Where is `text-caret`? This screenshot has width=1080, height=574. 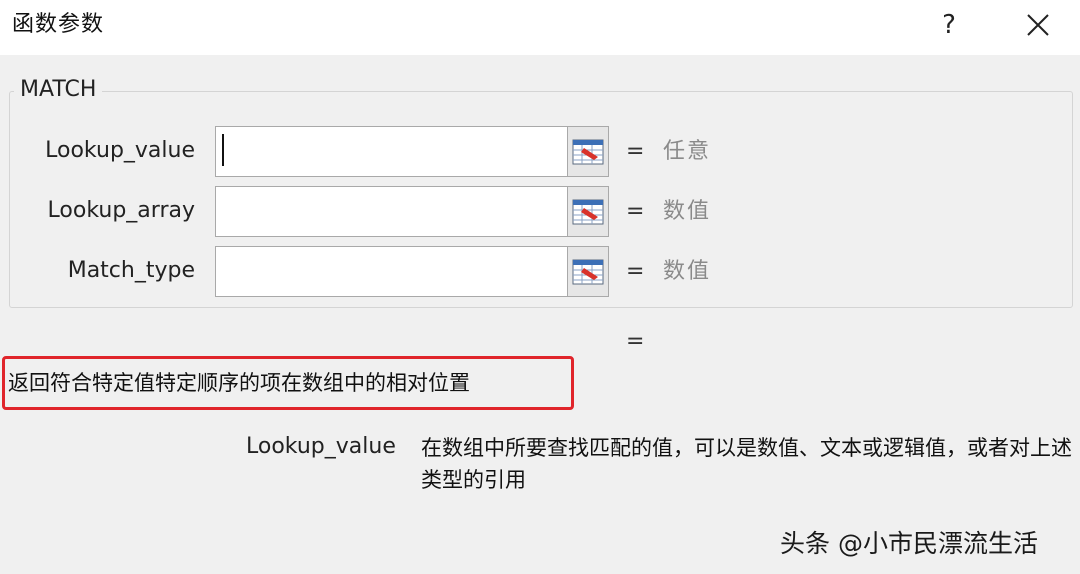 text-caret is located at coordinates (223, 150).